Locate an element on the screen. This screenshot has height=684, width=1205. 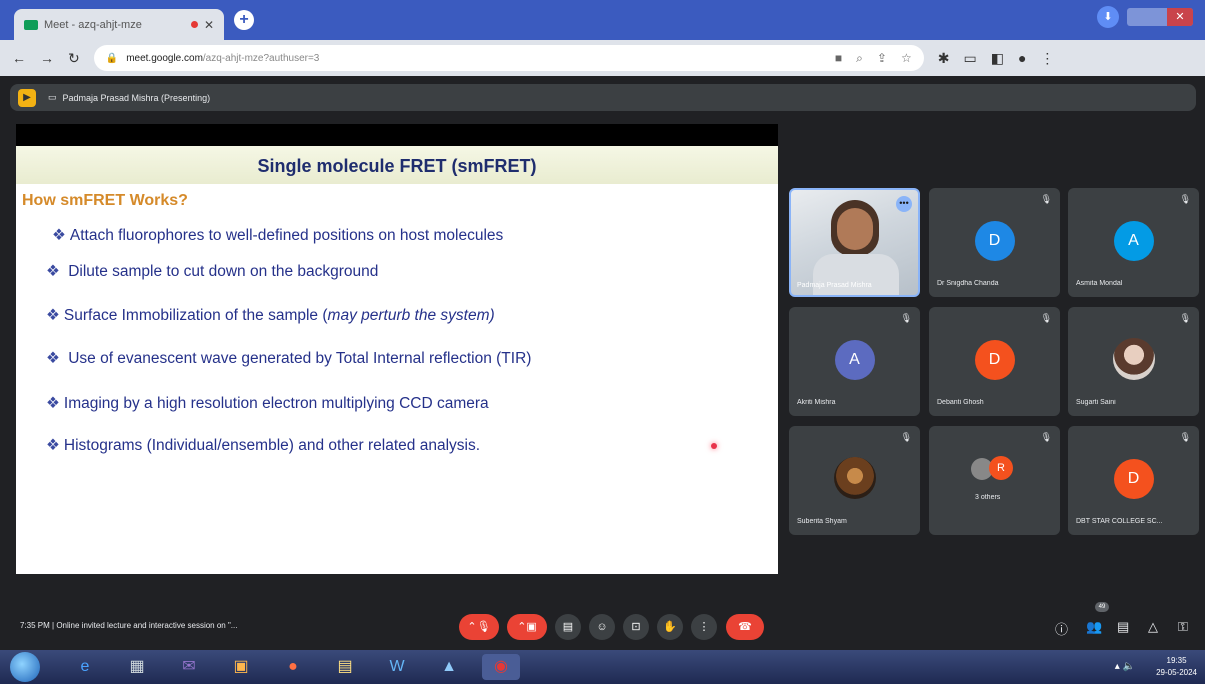
lock-icon: 🔒 is located at coordinates (112, 58).